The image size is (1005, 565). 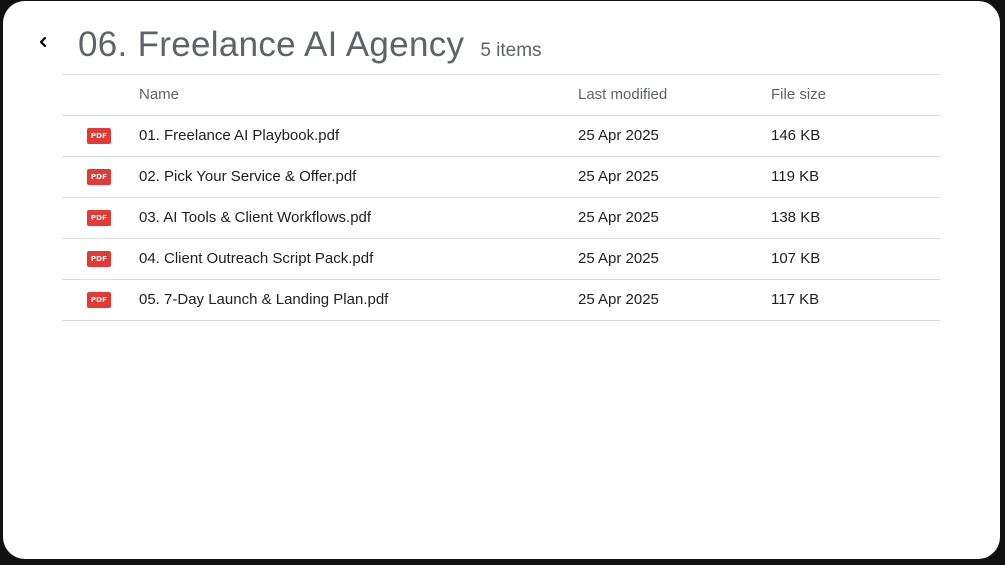 I want to click on column-header-file-size: File size, so click(x=798, y=95).